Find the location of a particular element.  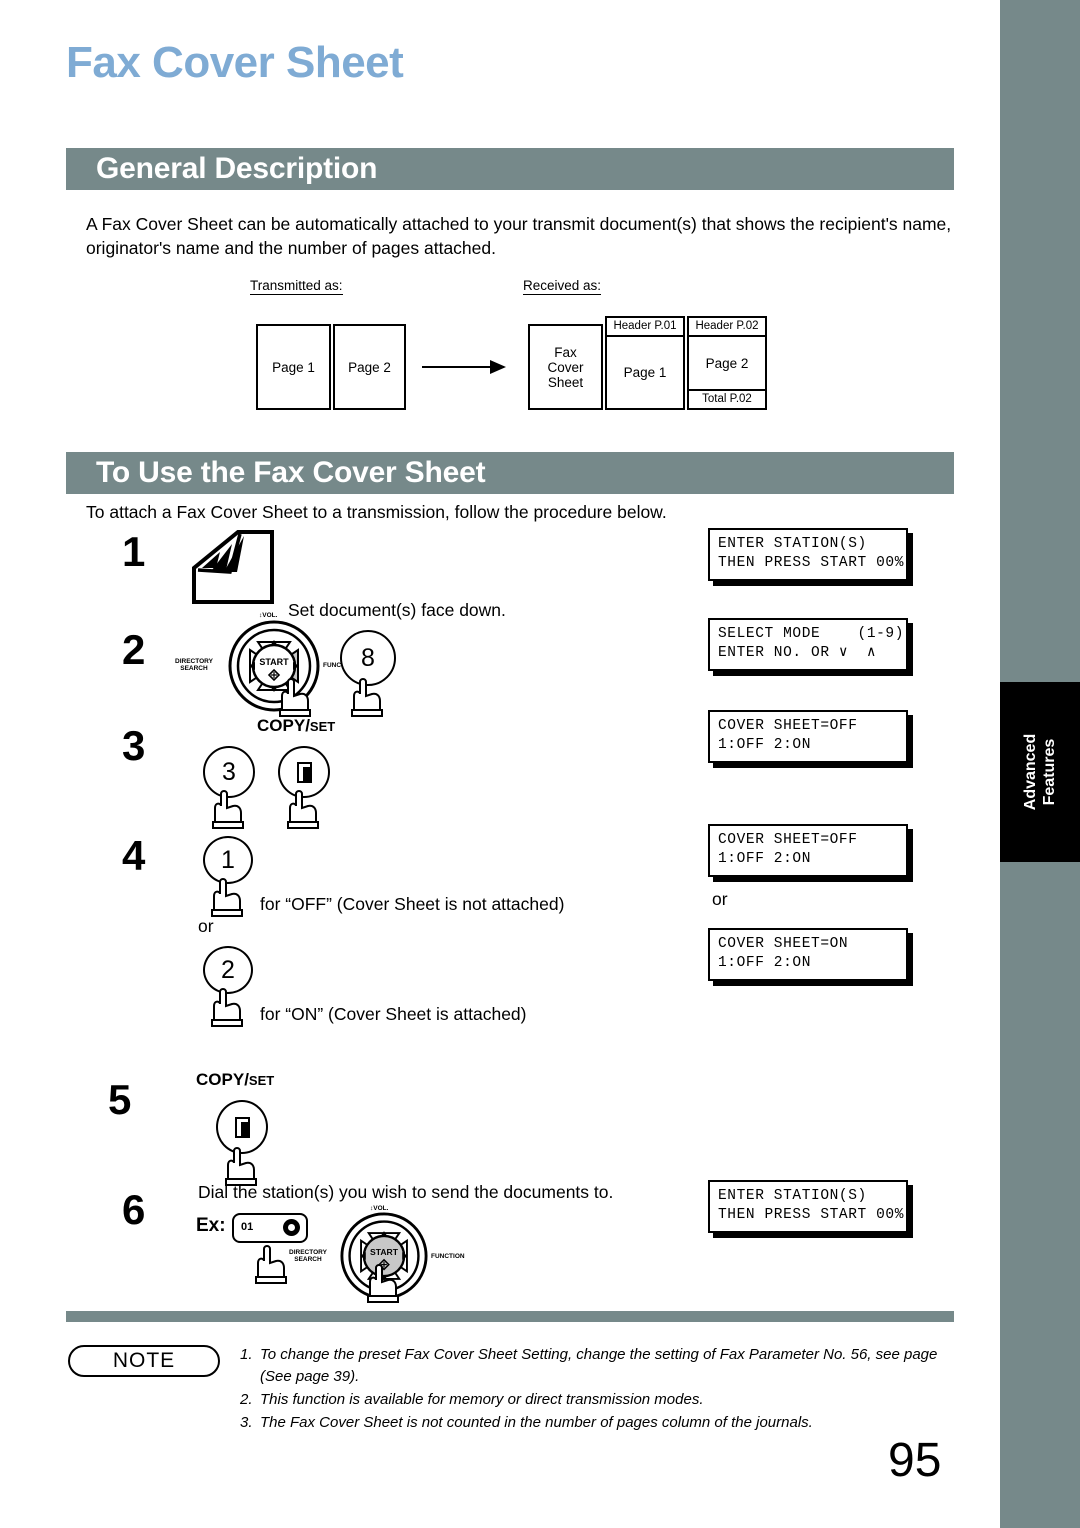

transmitted-as-label: Transmitted as: is located at coordinates (296, 286).